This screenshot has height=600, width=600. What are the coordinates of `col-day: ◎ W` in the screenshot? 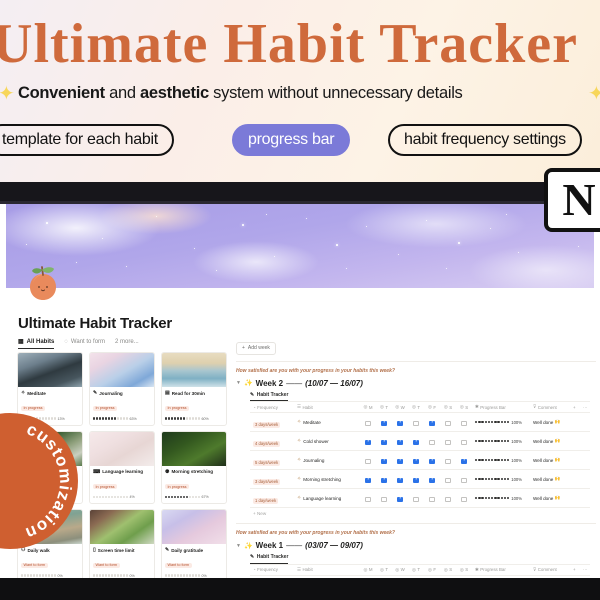 It's located at (400, 407).